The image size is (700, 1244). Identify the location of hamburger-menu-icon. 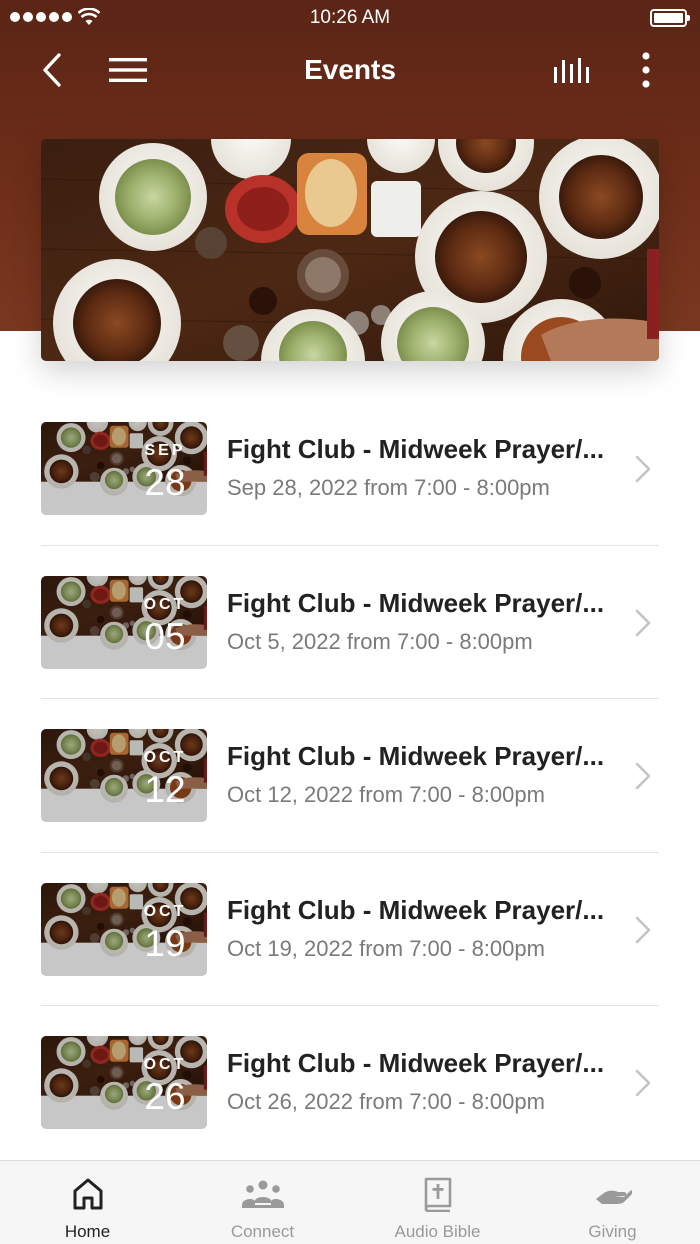
(128, 72).